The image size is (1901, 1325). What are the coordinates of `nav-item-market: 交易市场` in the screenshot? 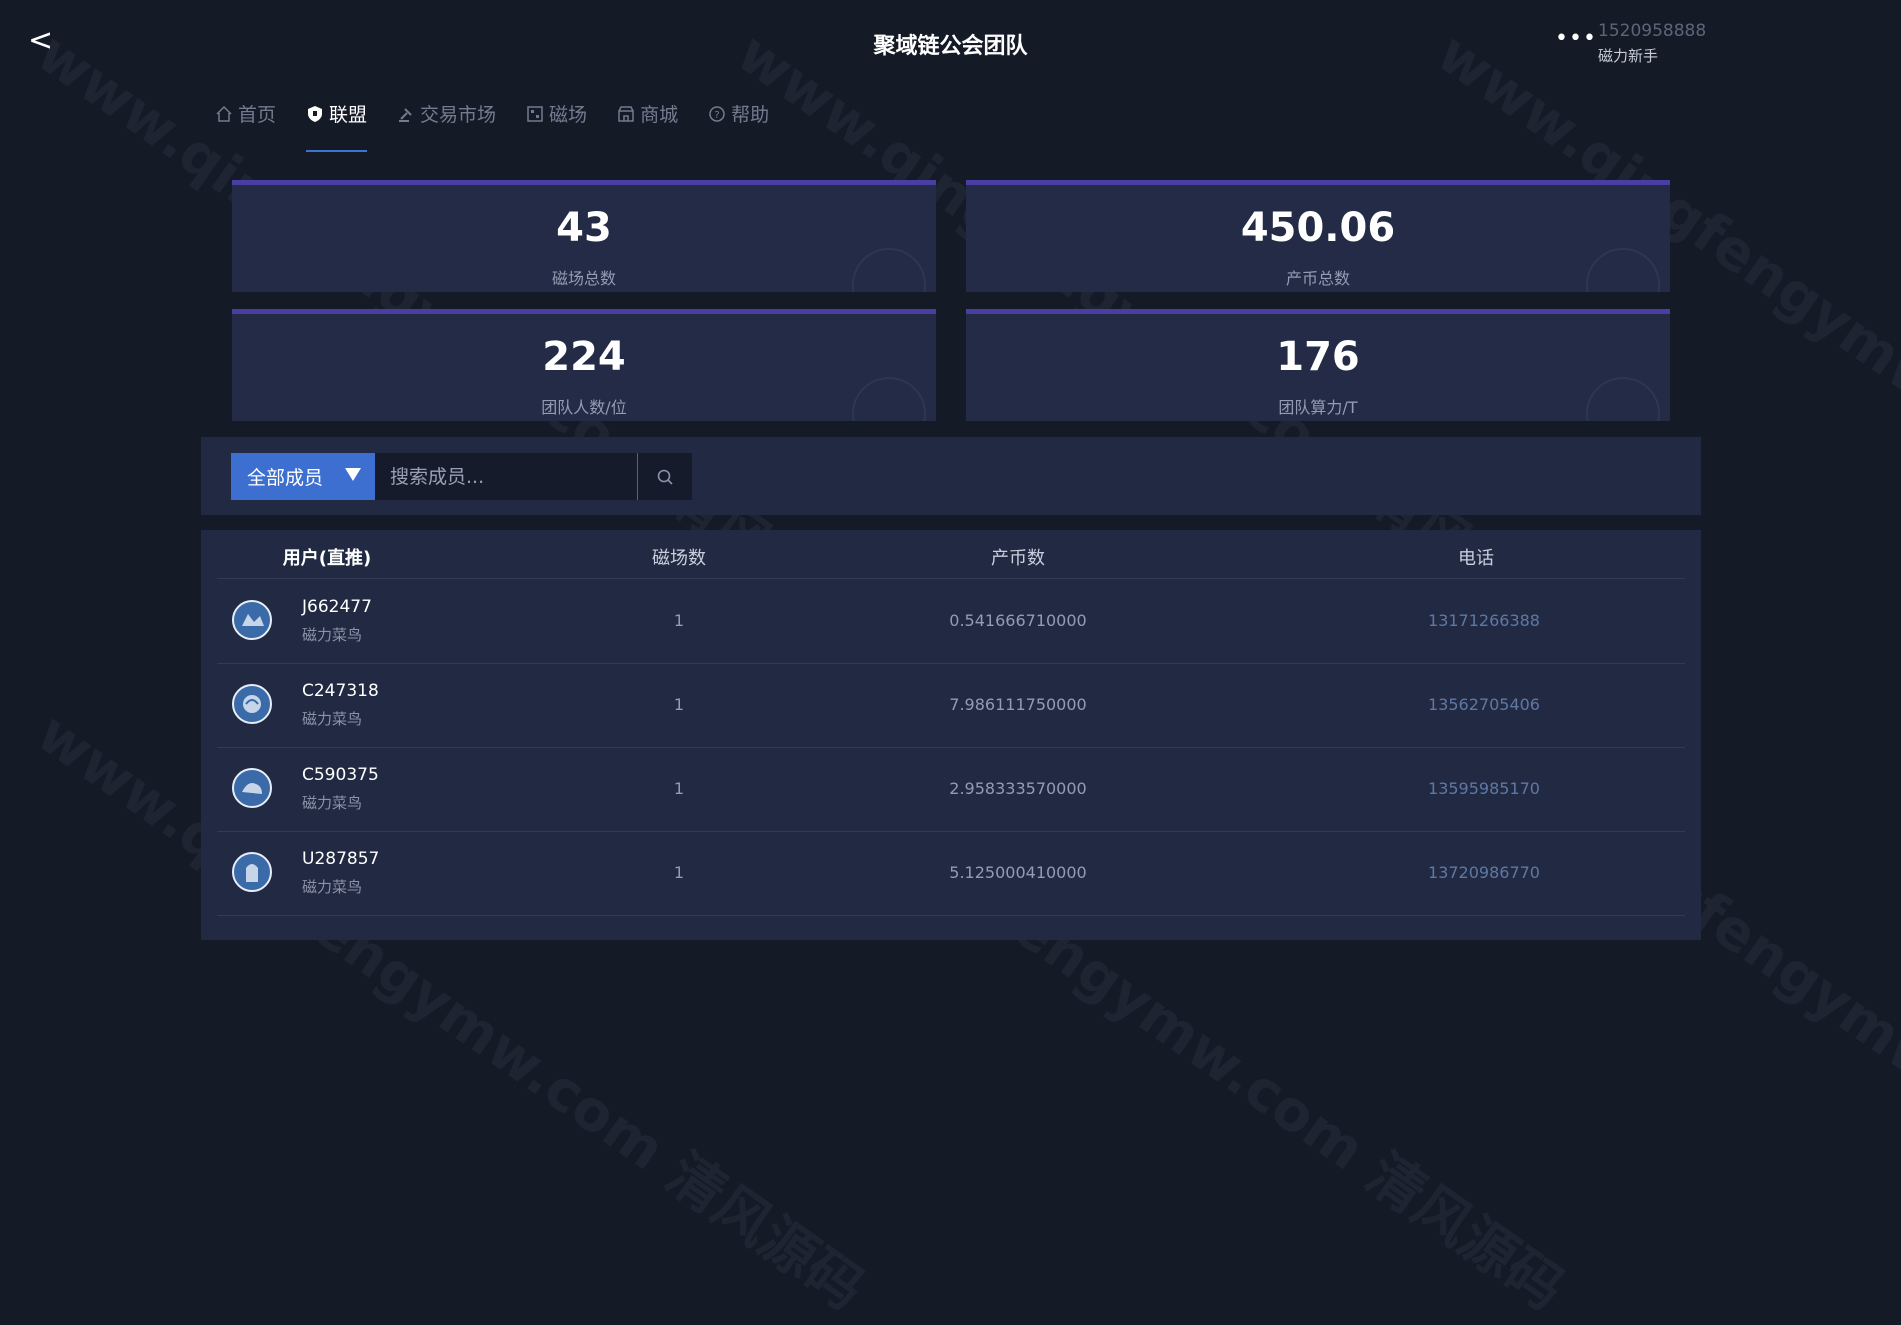 It's located at (446, 125).